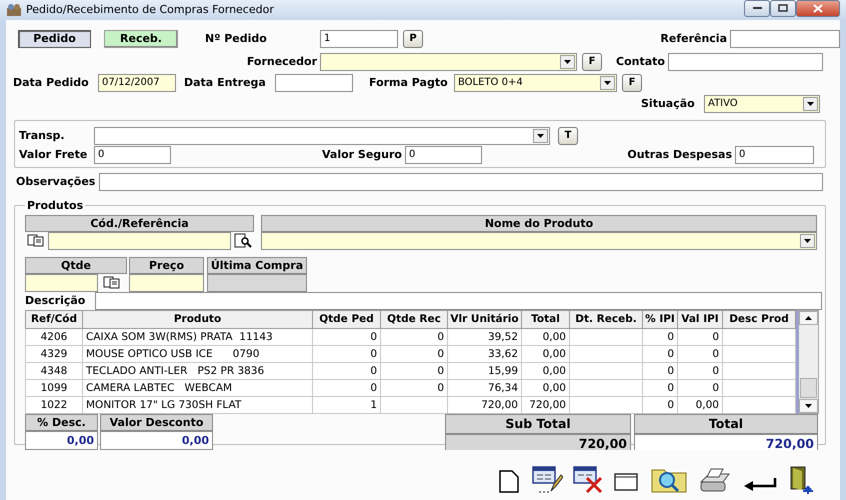 The width and height of the screenshot is (846, 500). Describe the element at coordinates (243, 240) in the screenshot. I see `search-icon` at that location.